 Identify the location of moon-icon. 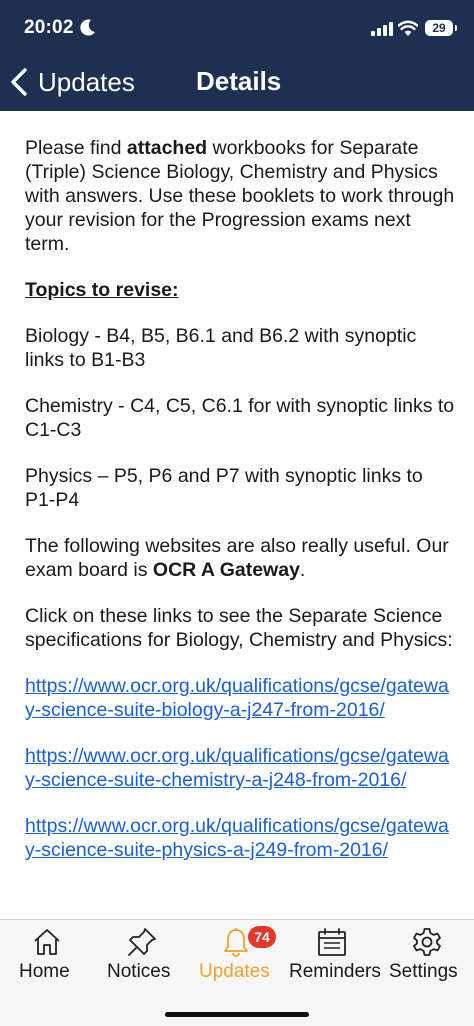
(87, 27).